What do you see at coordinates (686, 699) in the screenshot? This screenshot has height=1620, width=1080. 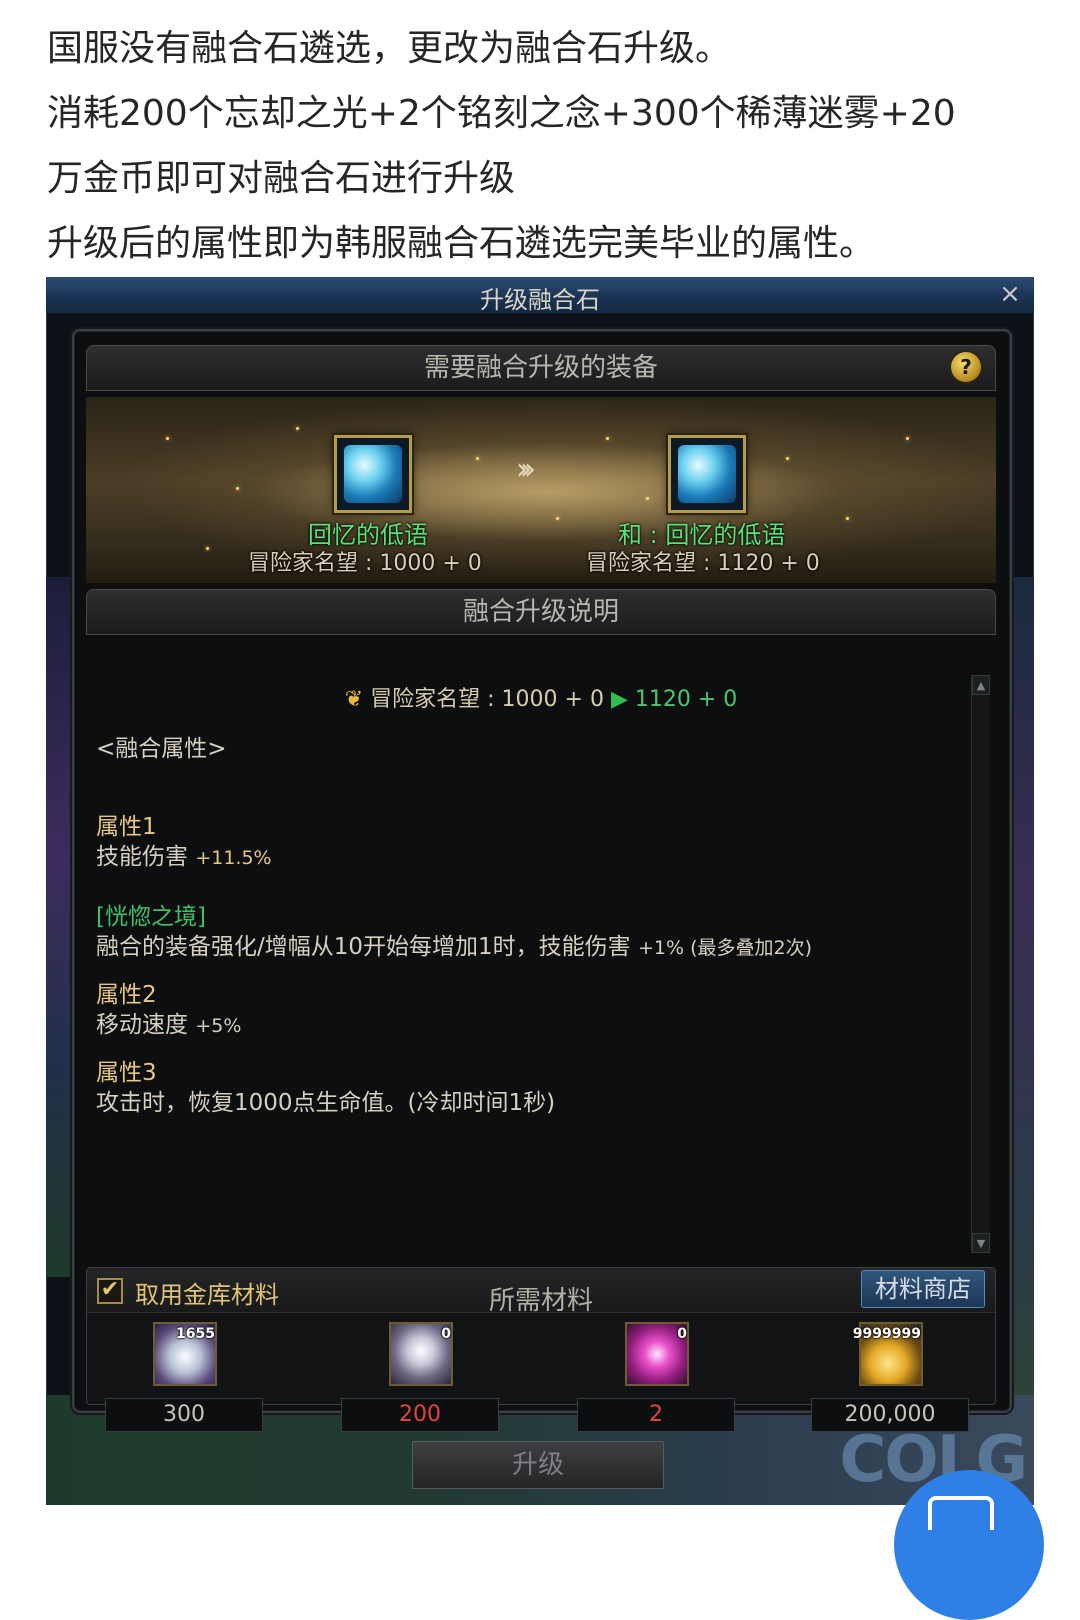 I see `fame-new: 1120 + 0` at bounding box center [686, 699].